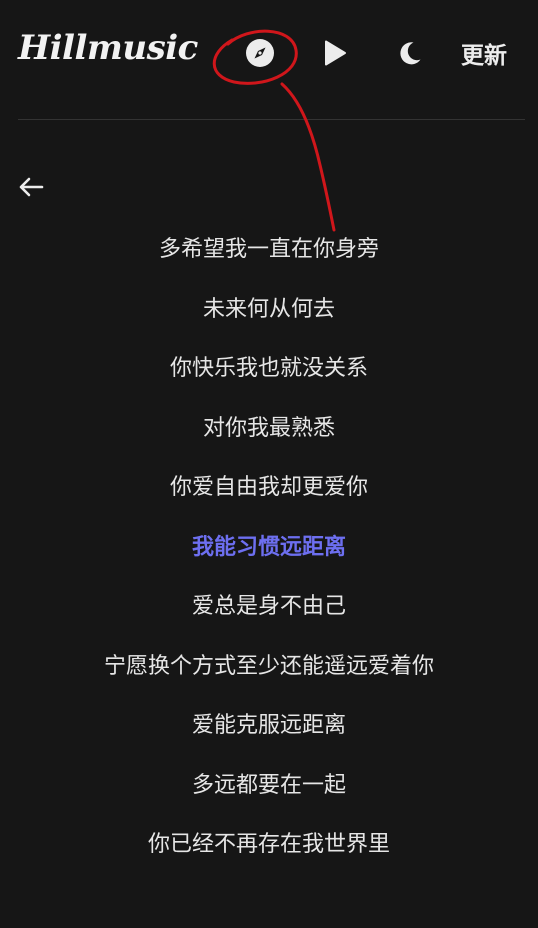  I want to click on compass-icon, so click(260, 53).